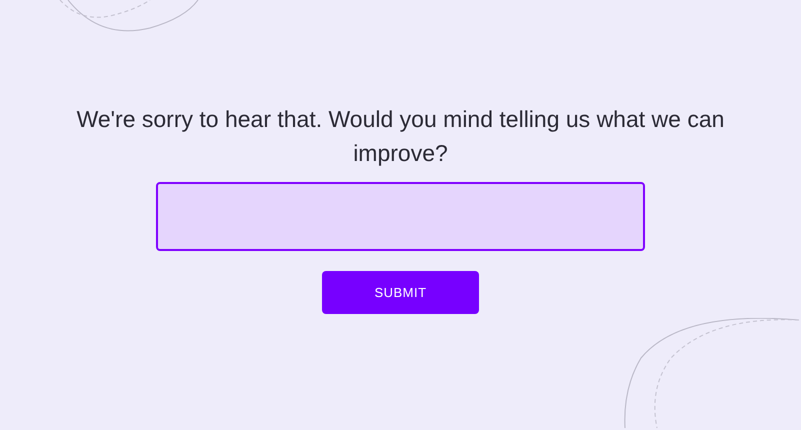 Image resolution: width=801 pixels, height=430 pixels. What do you see at coordinates (400, 292) in the screenshot?
I see `submit-button: SUBMIT` at bounding box center [400, 292].